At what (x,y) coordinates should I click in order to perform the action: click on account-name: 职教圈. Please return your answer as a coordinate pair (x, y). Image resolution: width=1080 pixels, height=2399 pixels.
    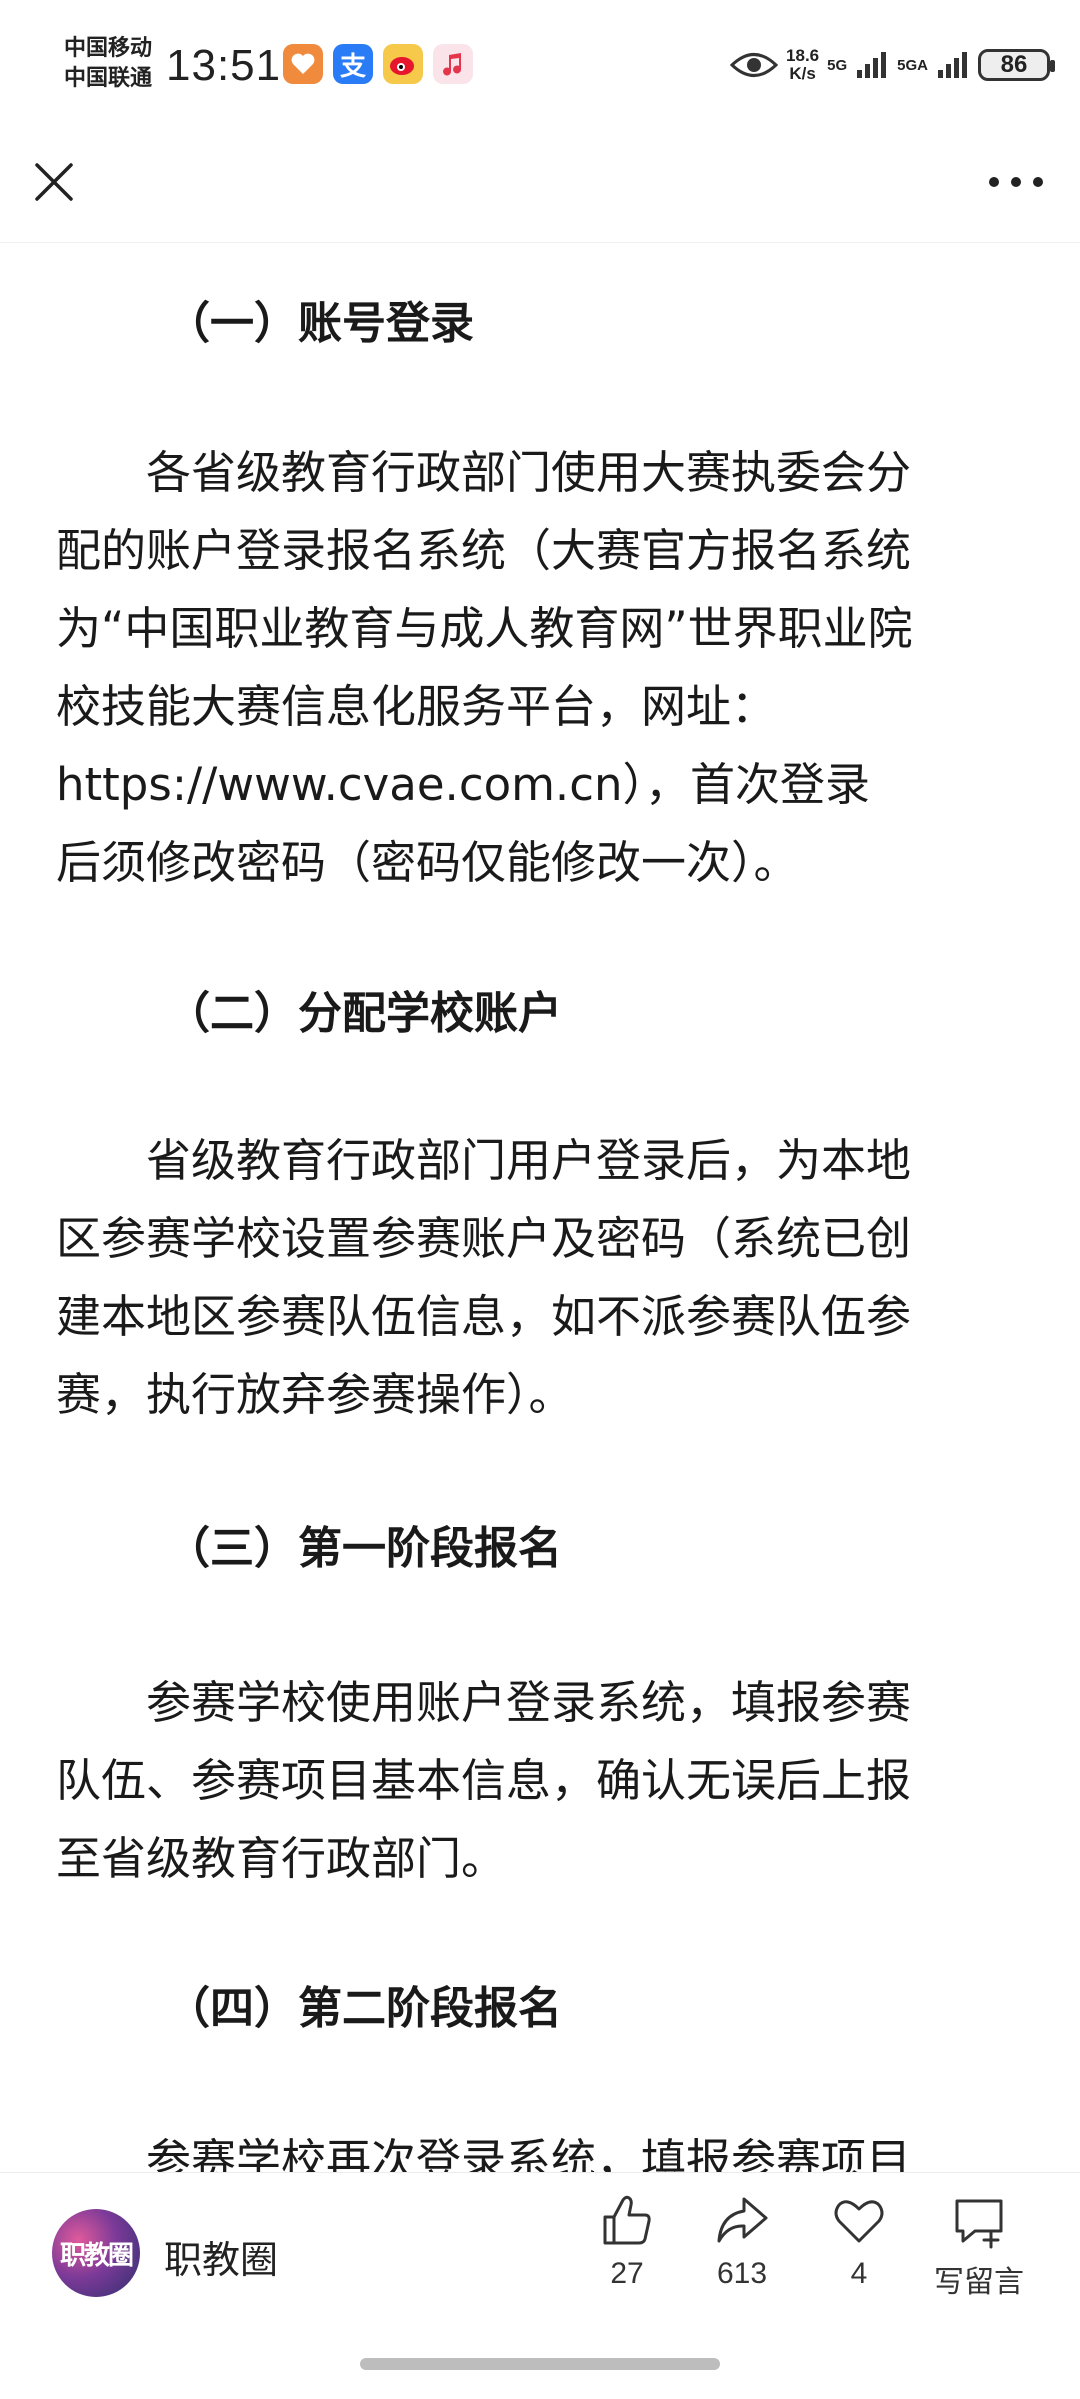
    Looking at the image, I should click on (221, 2256).